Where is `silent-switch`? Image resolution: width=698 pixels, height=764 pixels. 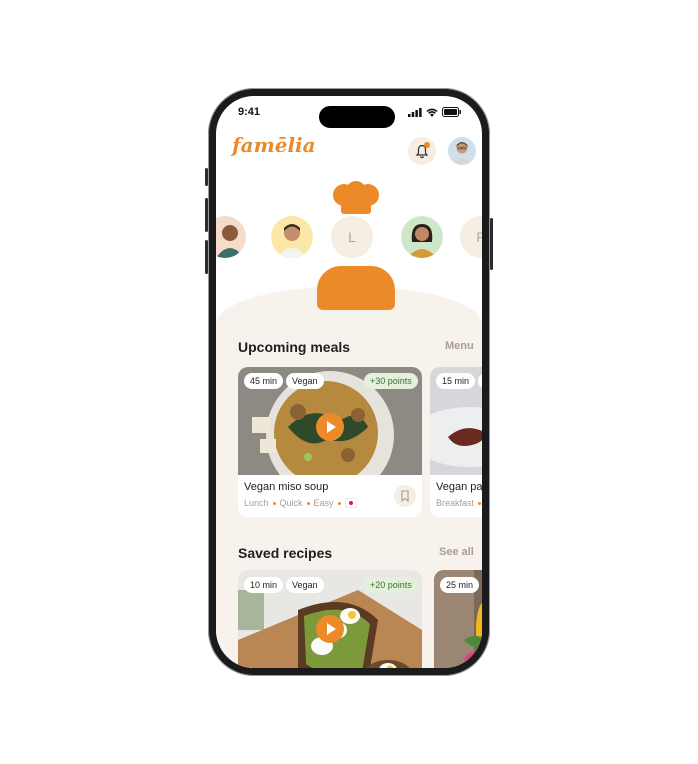
silent-switch is located at coordinates (206, 177).